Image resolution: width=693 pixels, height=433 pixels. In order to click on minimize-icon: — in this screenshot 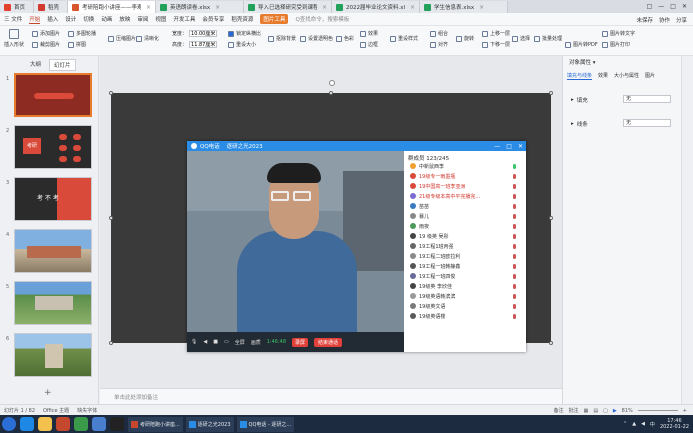, I will do `click(497, 146)`.